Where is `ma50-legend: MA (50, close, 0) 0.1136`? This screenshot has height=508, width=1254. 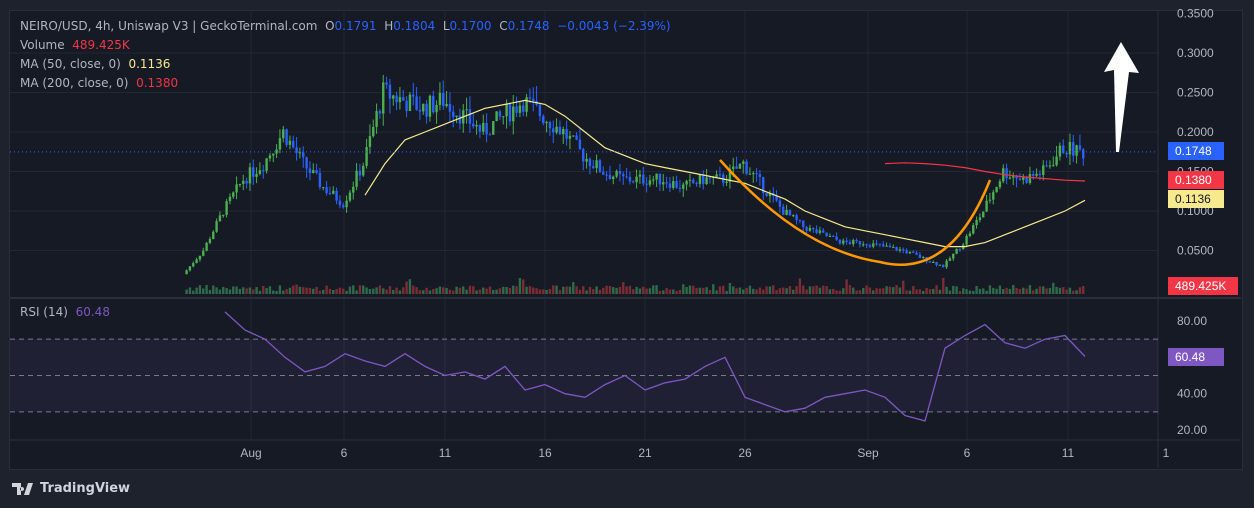 ma50-legend: MA (50, close, 0) 0.1136 is located at coordinates (95, 64).